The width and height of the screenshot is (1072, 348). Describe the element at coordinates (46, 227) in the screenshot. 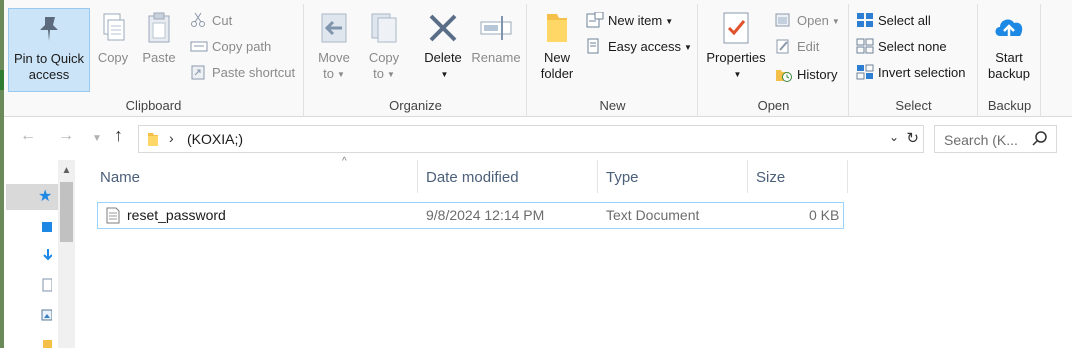

I see `desktop-folder-icon` at that location.